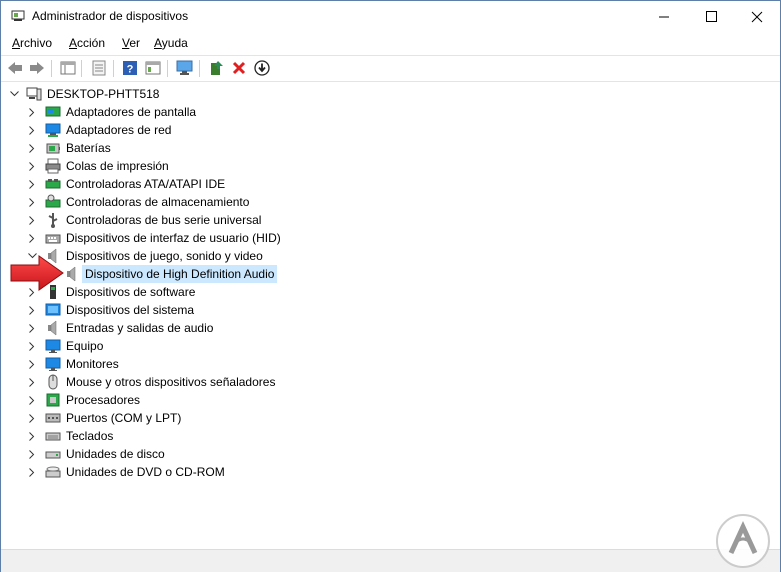  Describe the element at coordinates (201, 94) in the screenshot. I see `tree-root: DESKTOP-PHTT518` at that location.